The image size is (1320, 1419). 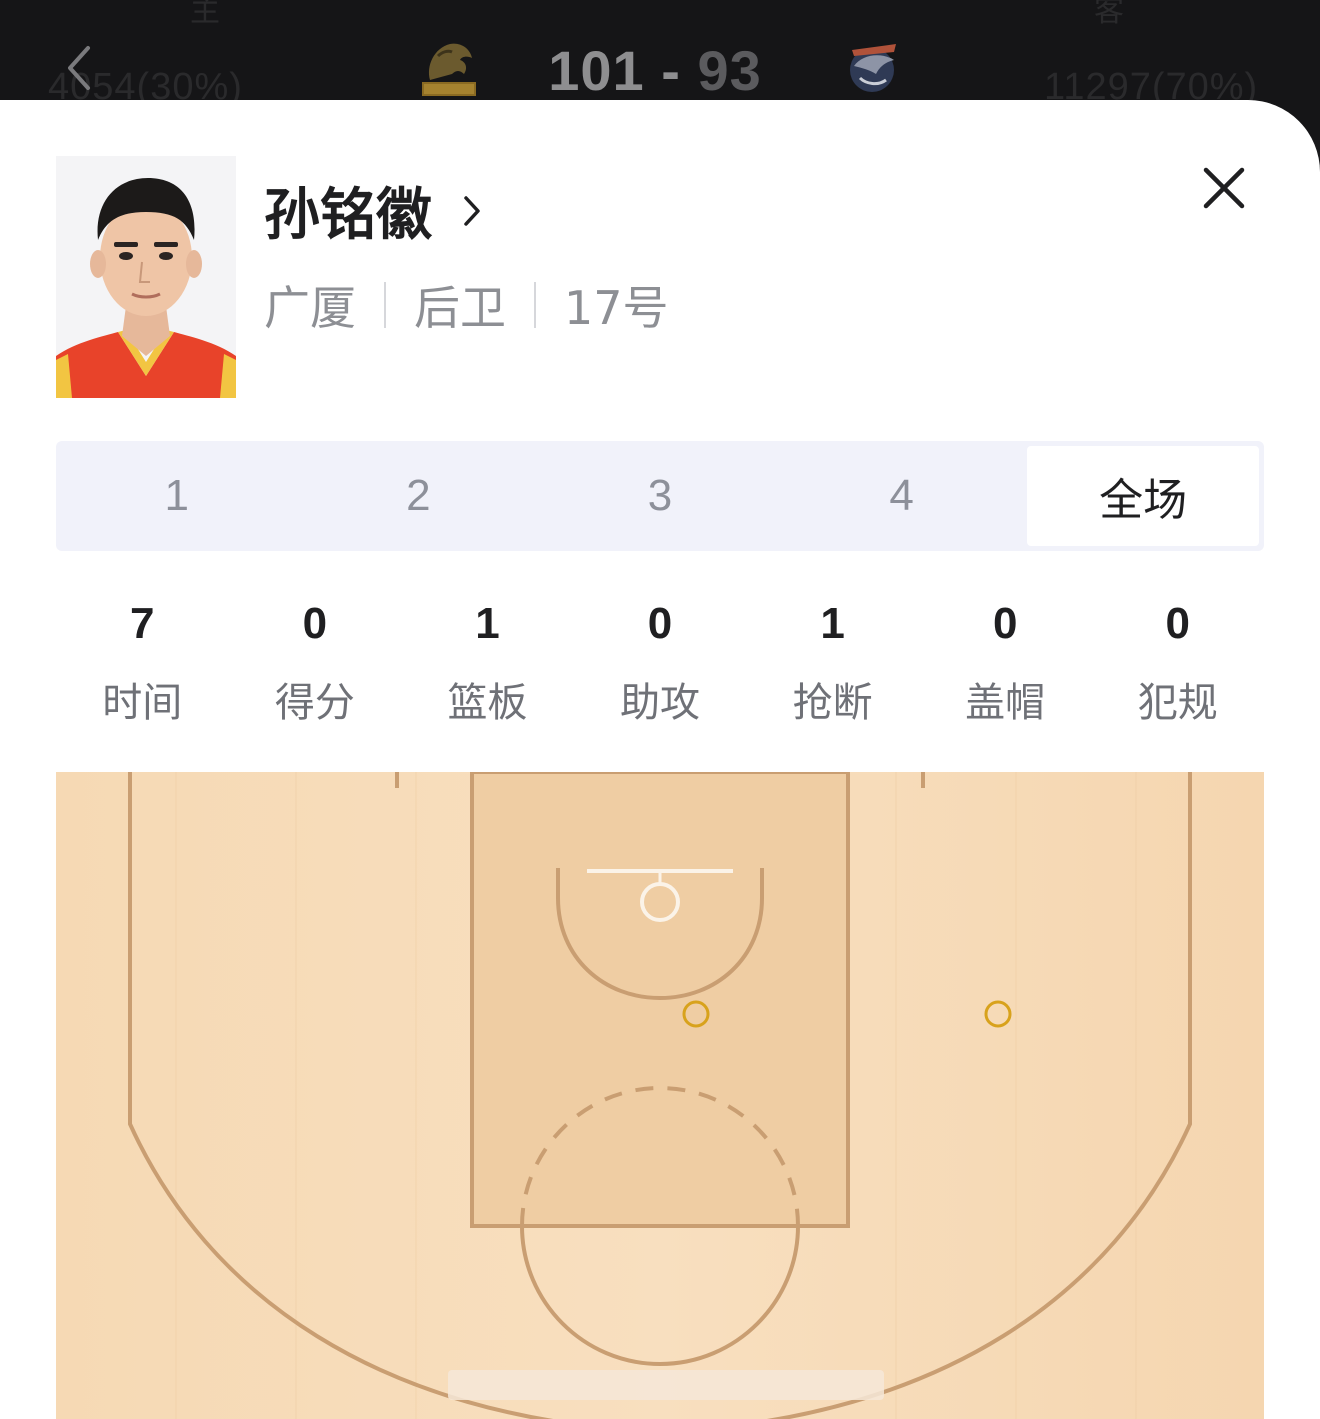 I want to click on player-number: 17号, so click(x=616, y=308).